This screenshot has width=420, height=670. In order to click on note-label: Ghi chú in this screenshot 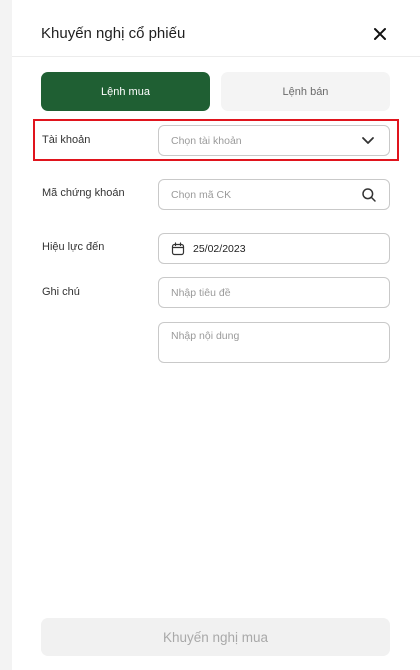, I will do `click(61, 292)`.